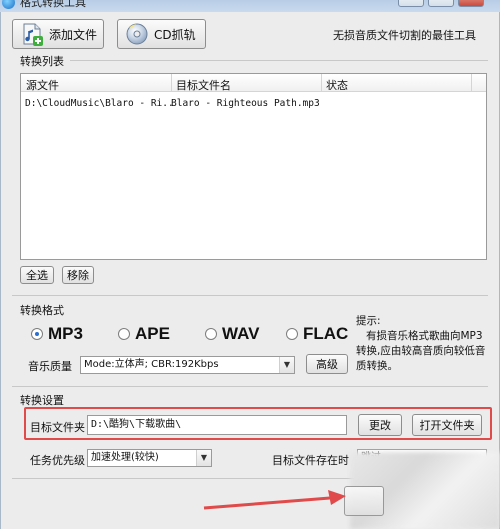 This screenshot has width=500, height=529. I want to click on radio-ape, so click(124, 334).